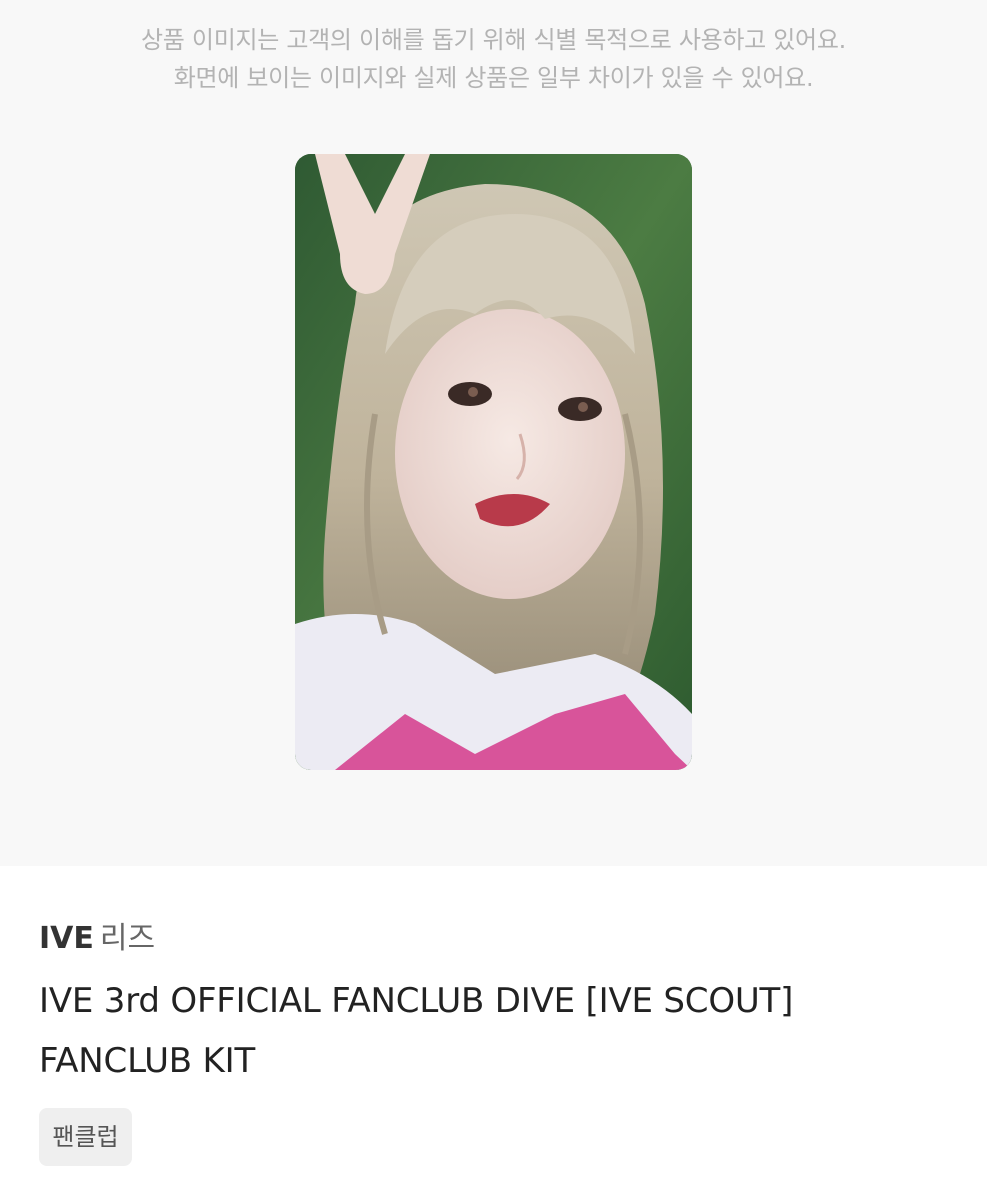 The image size is (987, 1200). Describe the element at coordinates (127, 938) in the screenshot. I see `member-name: 리즈` at that location.